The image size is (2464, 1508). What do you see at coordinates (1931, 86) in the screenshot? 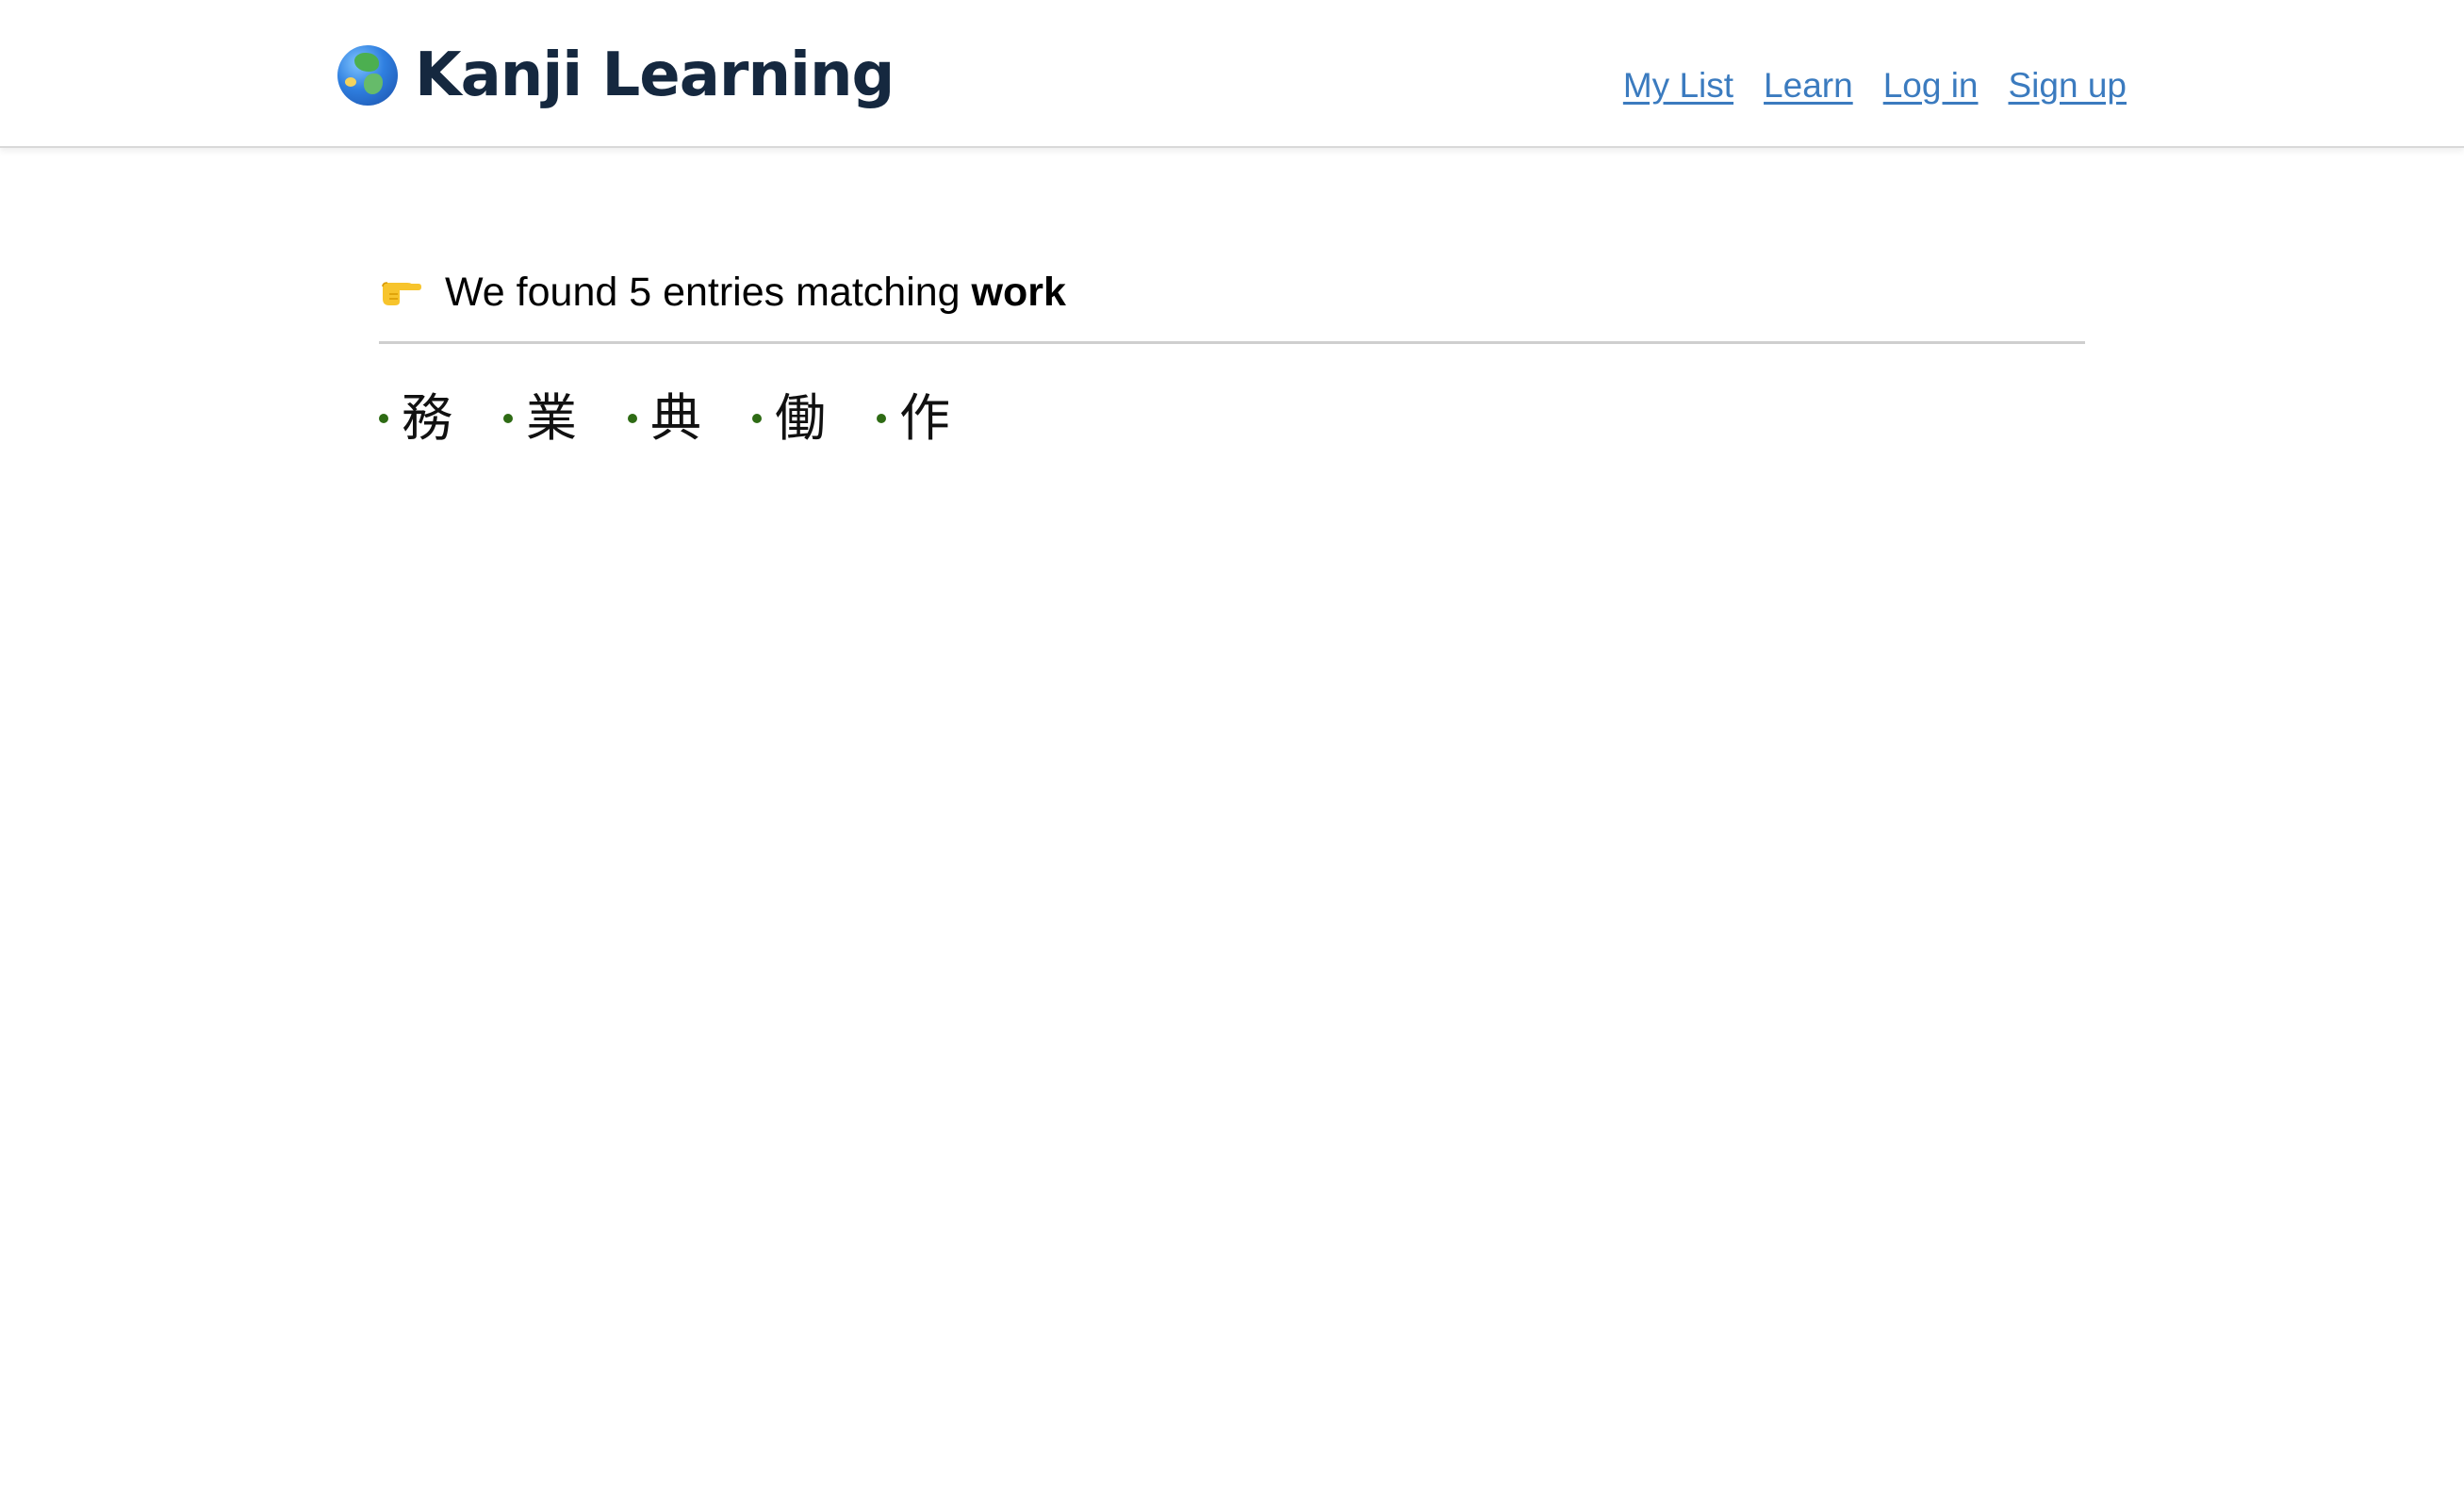
I see `nav-link-log-in: Log in` at bounding box center [1931, 86].